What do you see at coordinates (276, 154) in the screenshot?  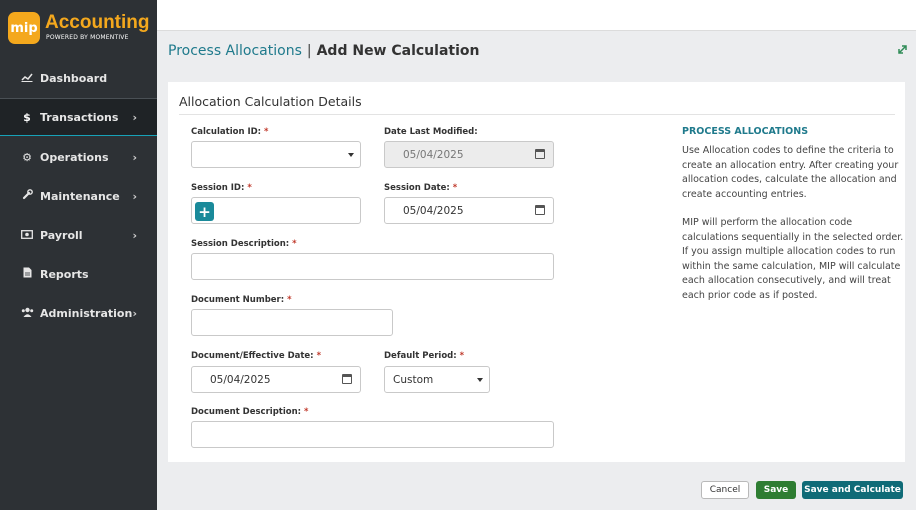 I see `calculation-id-select` at bounding box center [276, 154].